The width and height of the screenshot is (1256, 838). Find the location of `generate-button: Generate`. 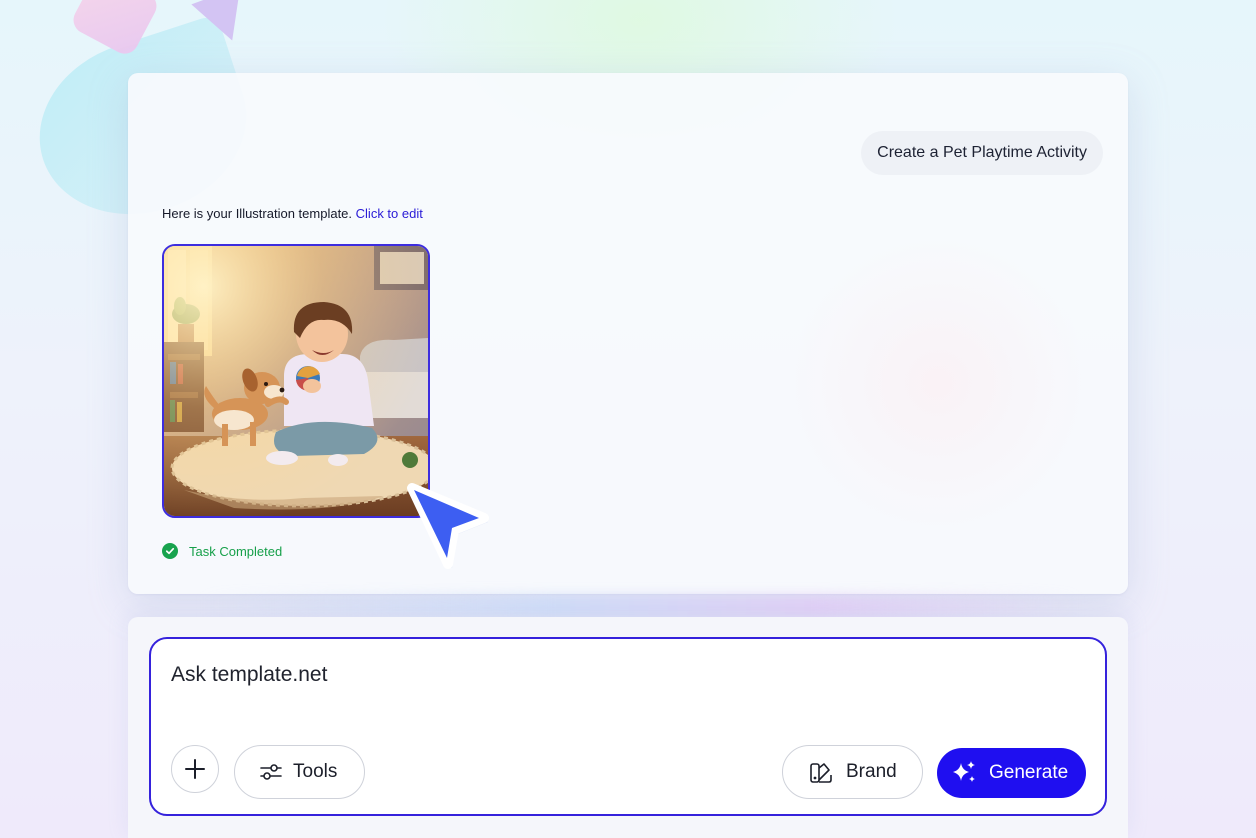

generate-button: Generate is located at coordinates (1011, 773).